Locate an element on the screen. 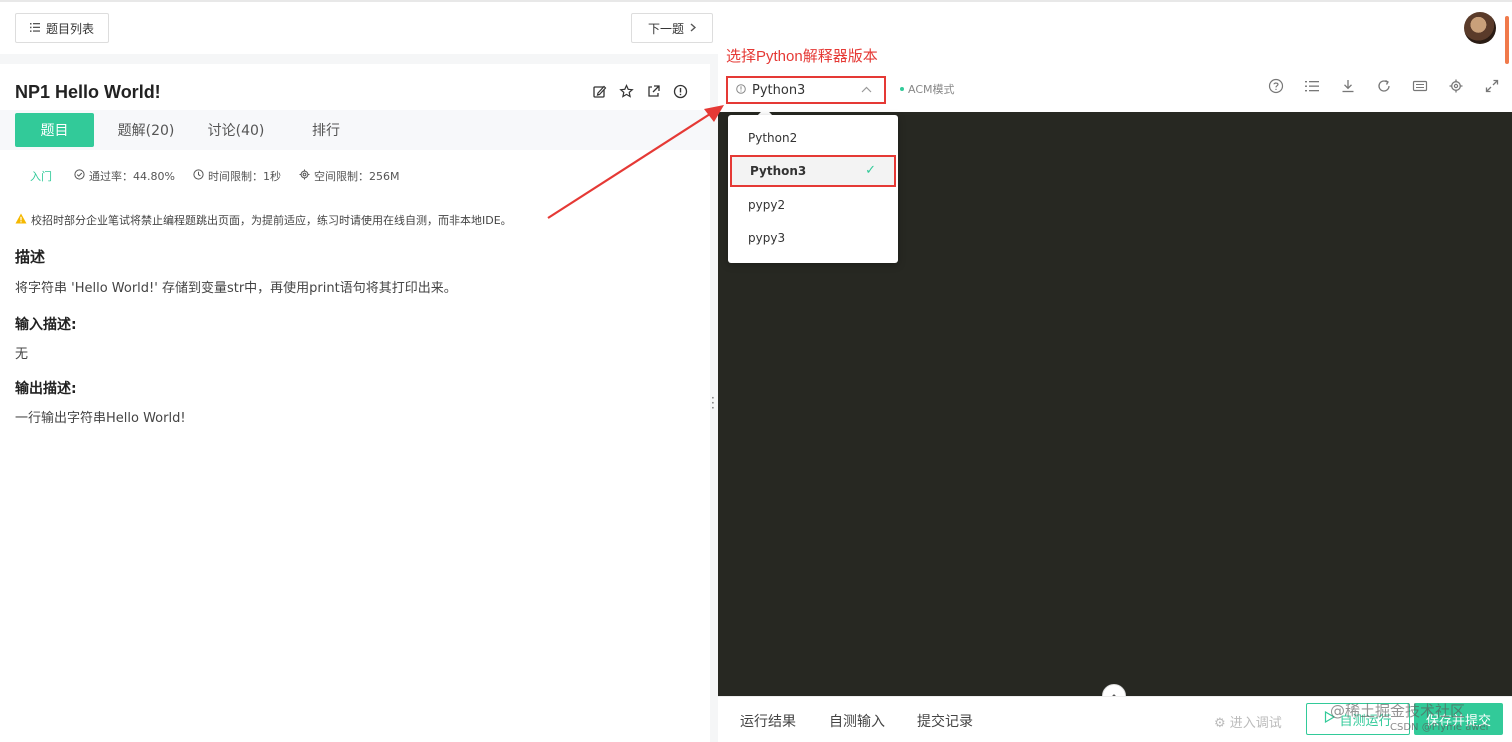 This screenshot has width=1512, height=742. language-option: pypy3 is located at coordinates (813, 238).